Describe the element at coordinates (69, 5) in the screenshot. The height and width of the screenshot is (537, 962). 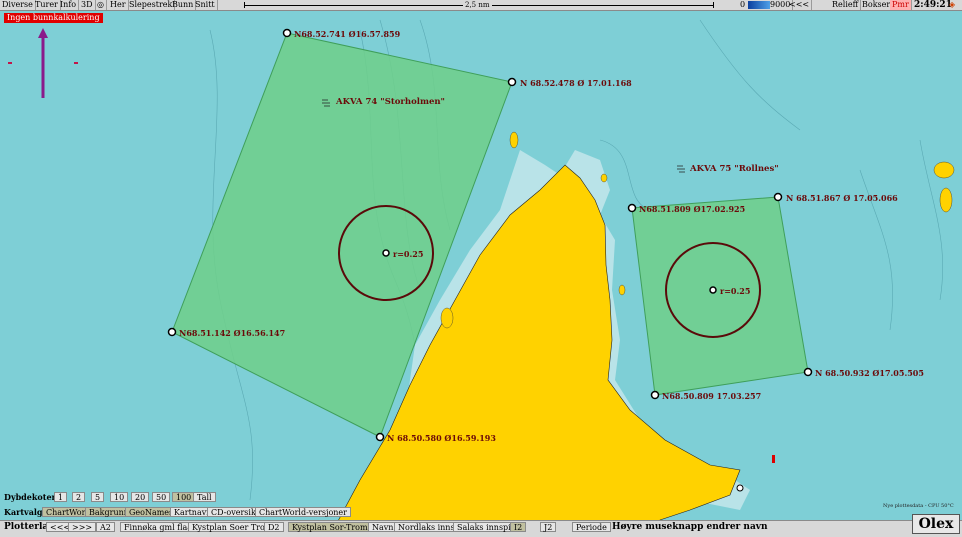
I see `menu-info: Info` at that location.